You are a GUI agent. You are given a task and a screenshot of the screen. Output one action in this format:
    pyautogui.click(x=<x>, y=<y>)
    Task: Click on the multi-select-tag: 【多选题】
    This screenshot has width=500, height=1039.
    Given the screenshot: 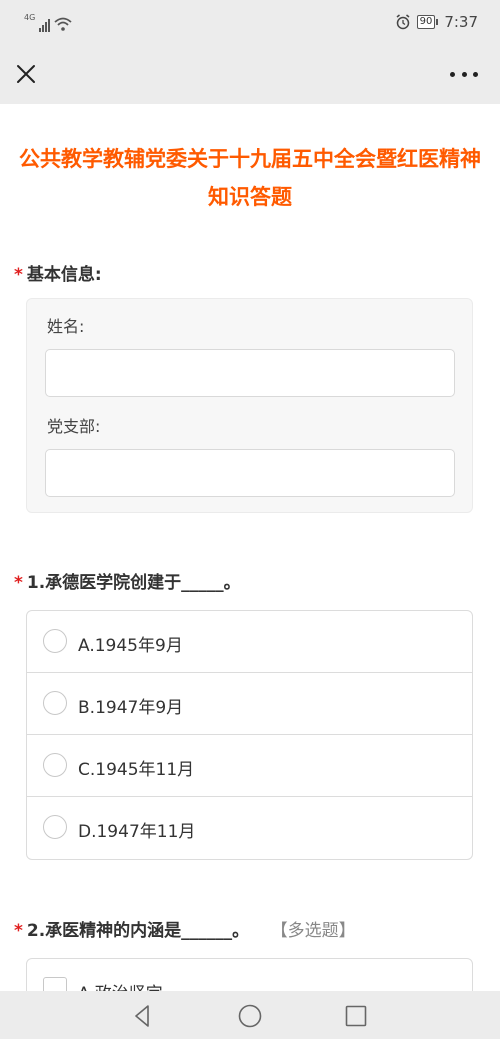 What is the action you would take?
    pyautogui.click(x=317, y=931)
    